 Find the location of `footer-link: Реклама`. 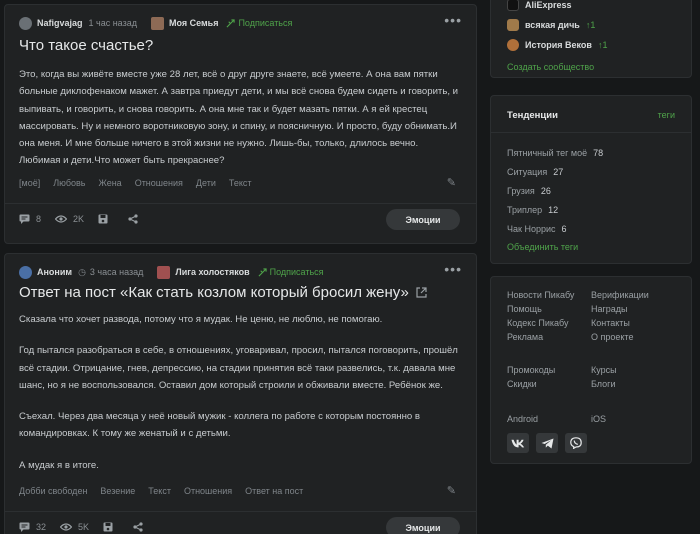

footer-link: Реклама is located at coordinates (525, 337).